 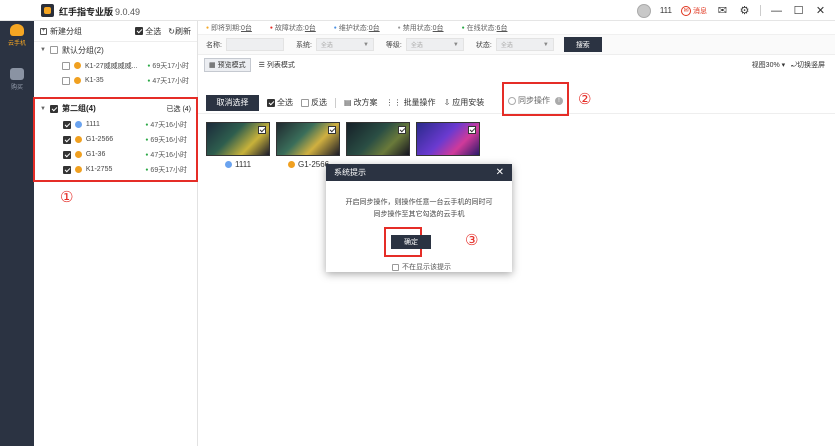 What do you see at coordinates (179, 109) in the screenshot?
I see `group2-select-label: 已选 (4)` at bounding box center [179, 109].